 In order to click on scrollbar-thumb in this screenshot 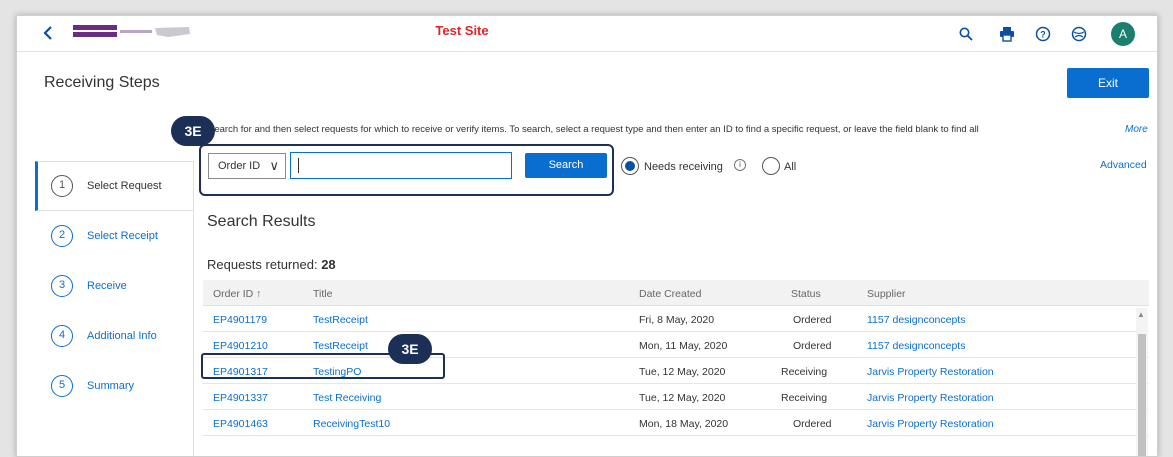, I will do `click(1142, 395)`.